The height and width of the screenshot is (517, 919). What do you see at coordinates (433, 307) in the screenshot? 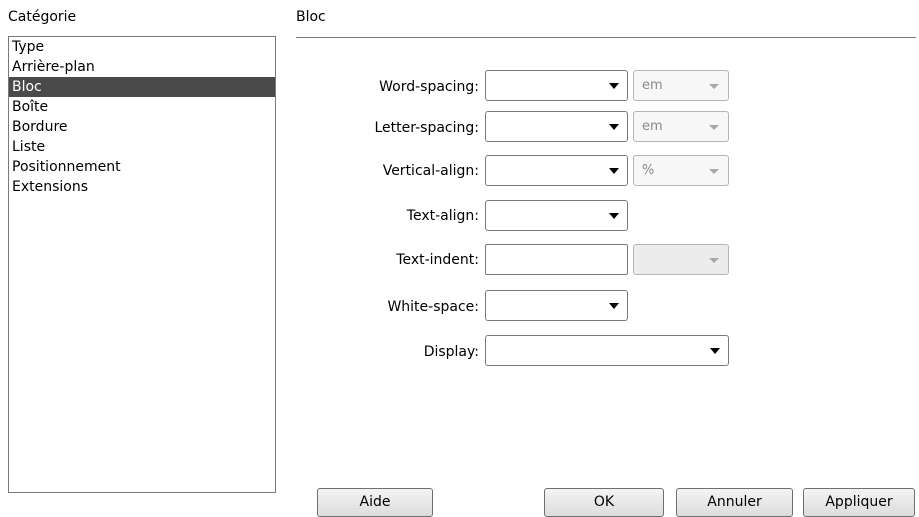
I see `white-space-label: White-space:` at bounding box center [433, 307].